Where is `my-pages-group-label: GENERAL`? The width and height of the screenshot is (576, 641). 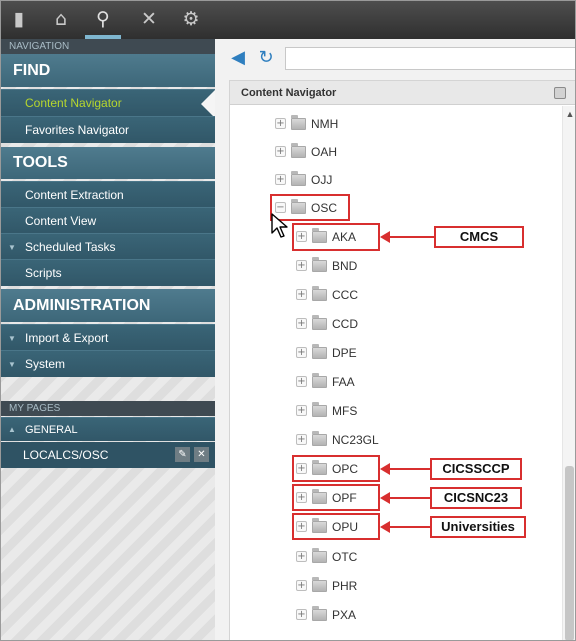
my-pages-group-label: GENERAL is located at coordinates (51, 430).